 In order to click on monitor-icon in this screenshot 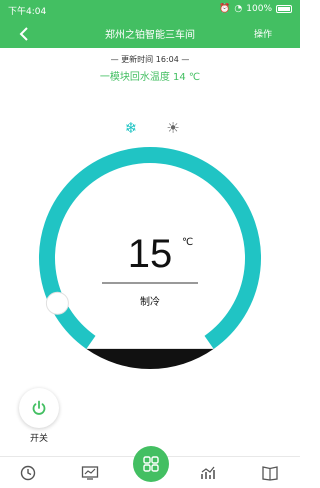, I will do `click(90, 473)`.